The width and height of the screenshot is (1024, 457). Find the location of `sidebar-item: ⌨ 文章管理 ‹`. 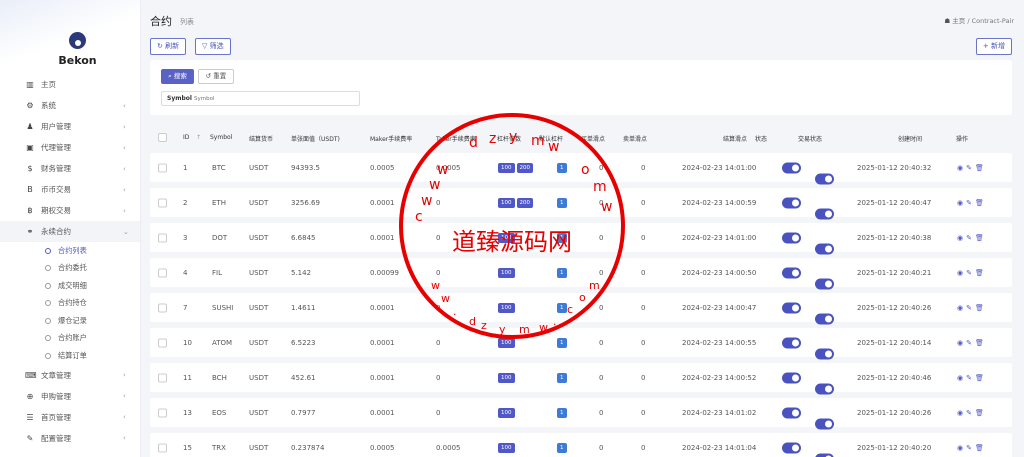

sidebar-item: ⌨ 文章管理 ‹ is located at coordinates (70, 375).